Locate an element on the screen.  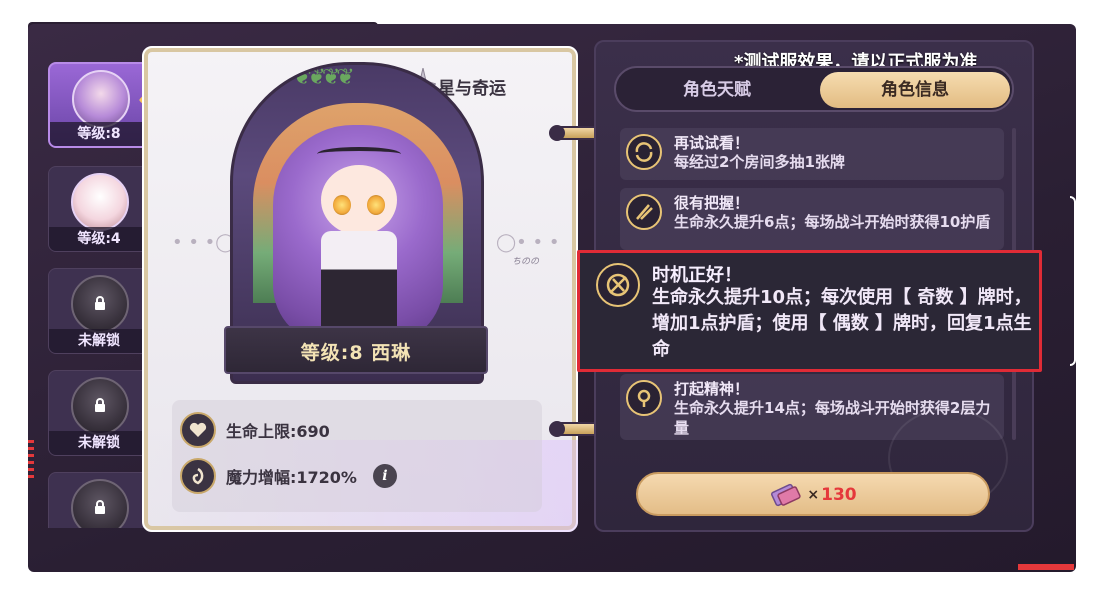
character-sidebar: 等级:8 等级:4 未解锁 未解锁 is located at coordinates (98, 293).